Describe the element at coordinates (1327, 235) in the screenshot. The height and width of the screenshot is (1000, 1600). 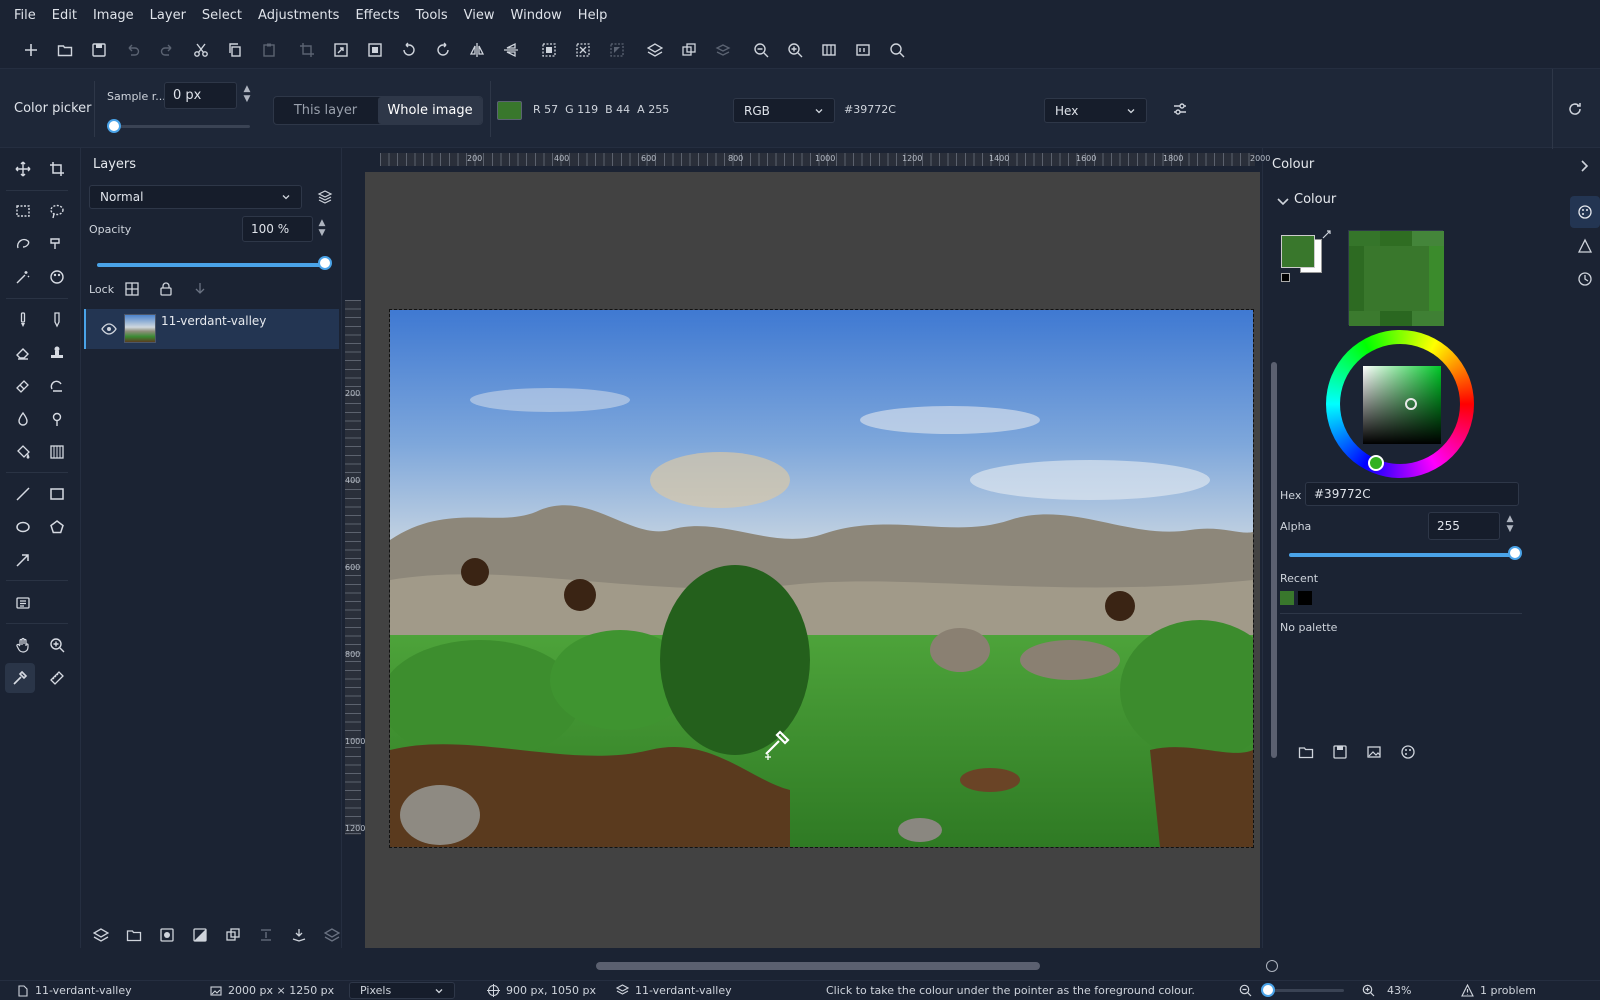
I see `swap-colours-icon` at that location.